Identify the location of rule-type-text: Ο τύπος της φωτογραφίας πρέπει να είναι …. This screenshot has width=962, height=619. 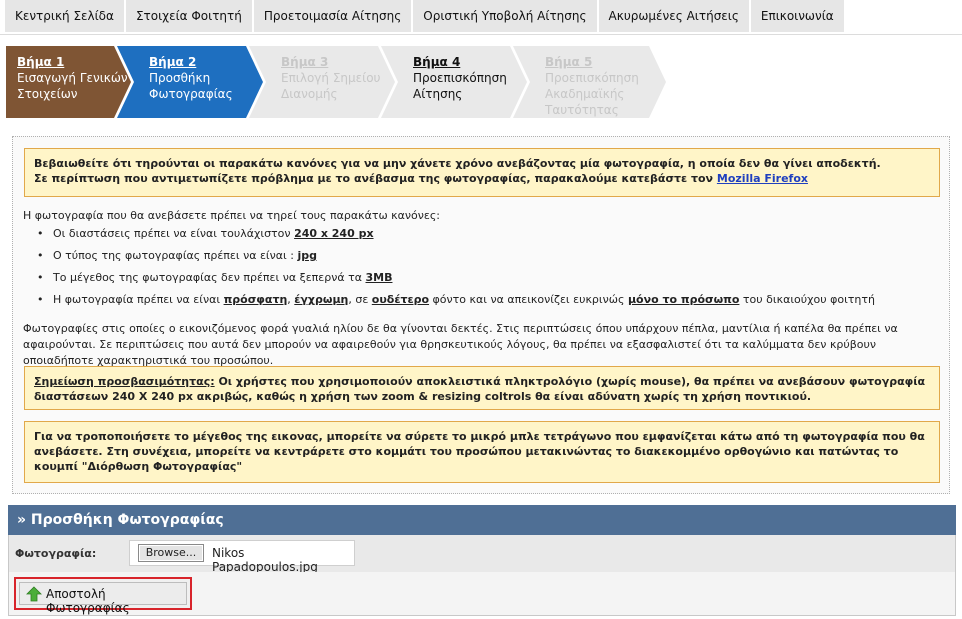
(175, 255).